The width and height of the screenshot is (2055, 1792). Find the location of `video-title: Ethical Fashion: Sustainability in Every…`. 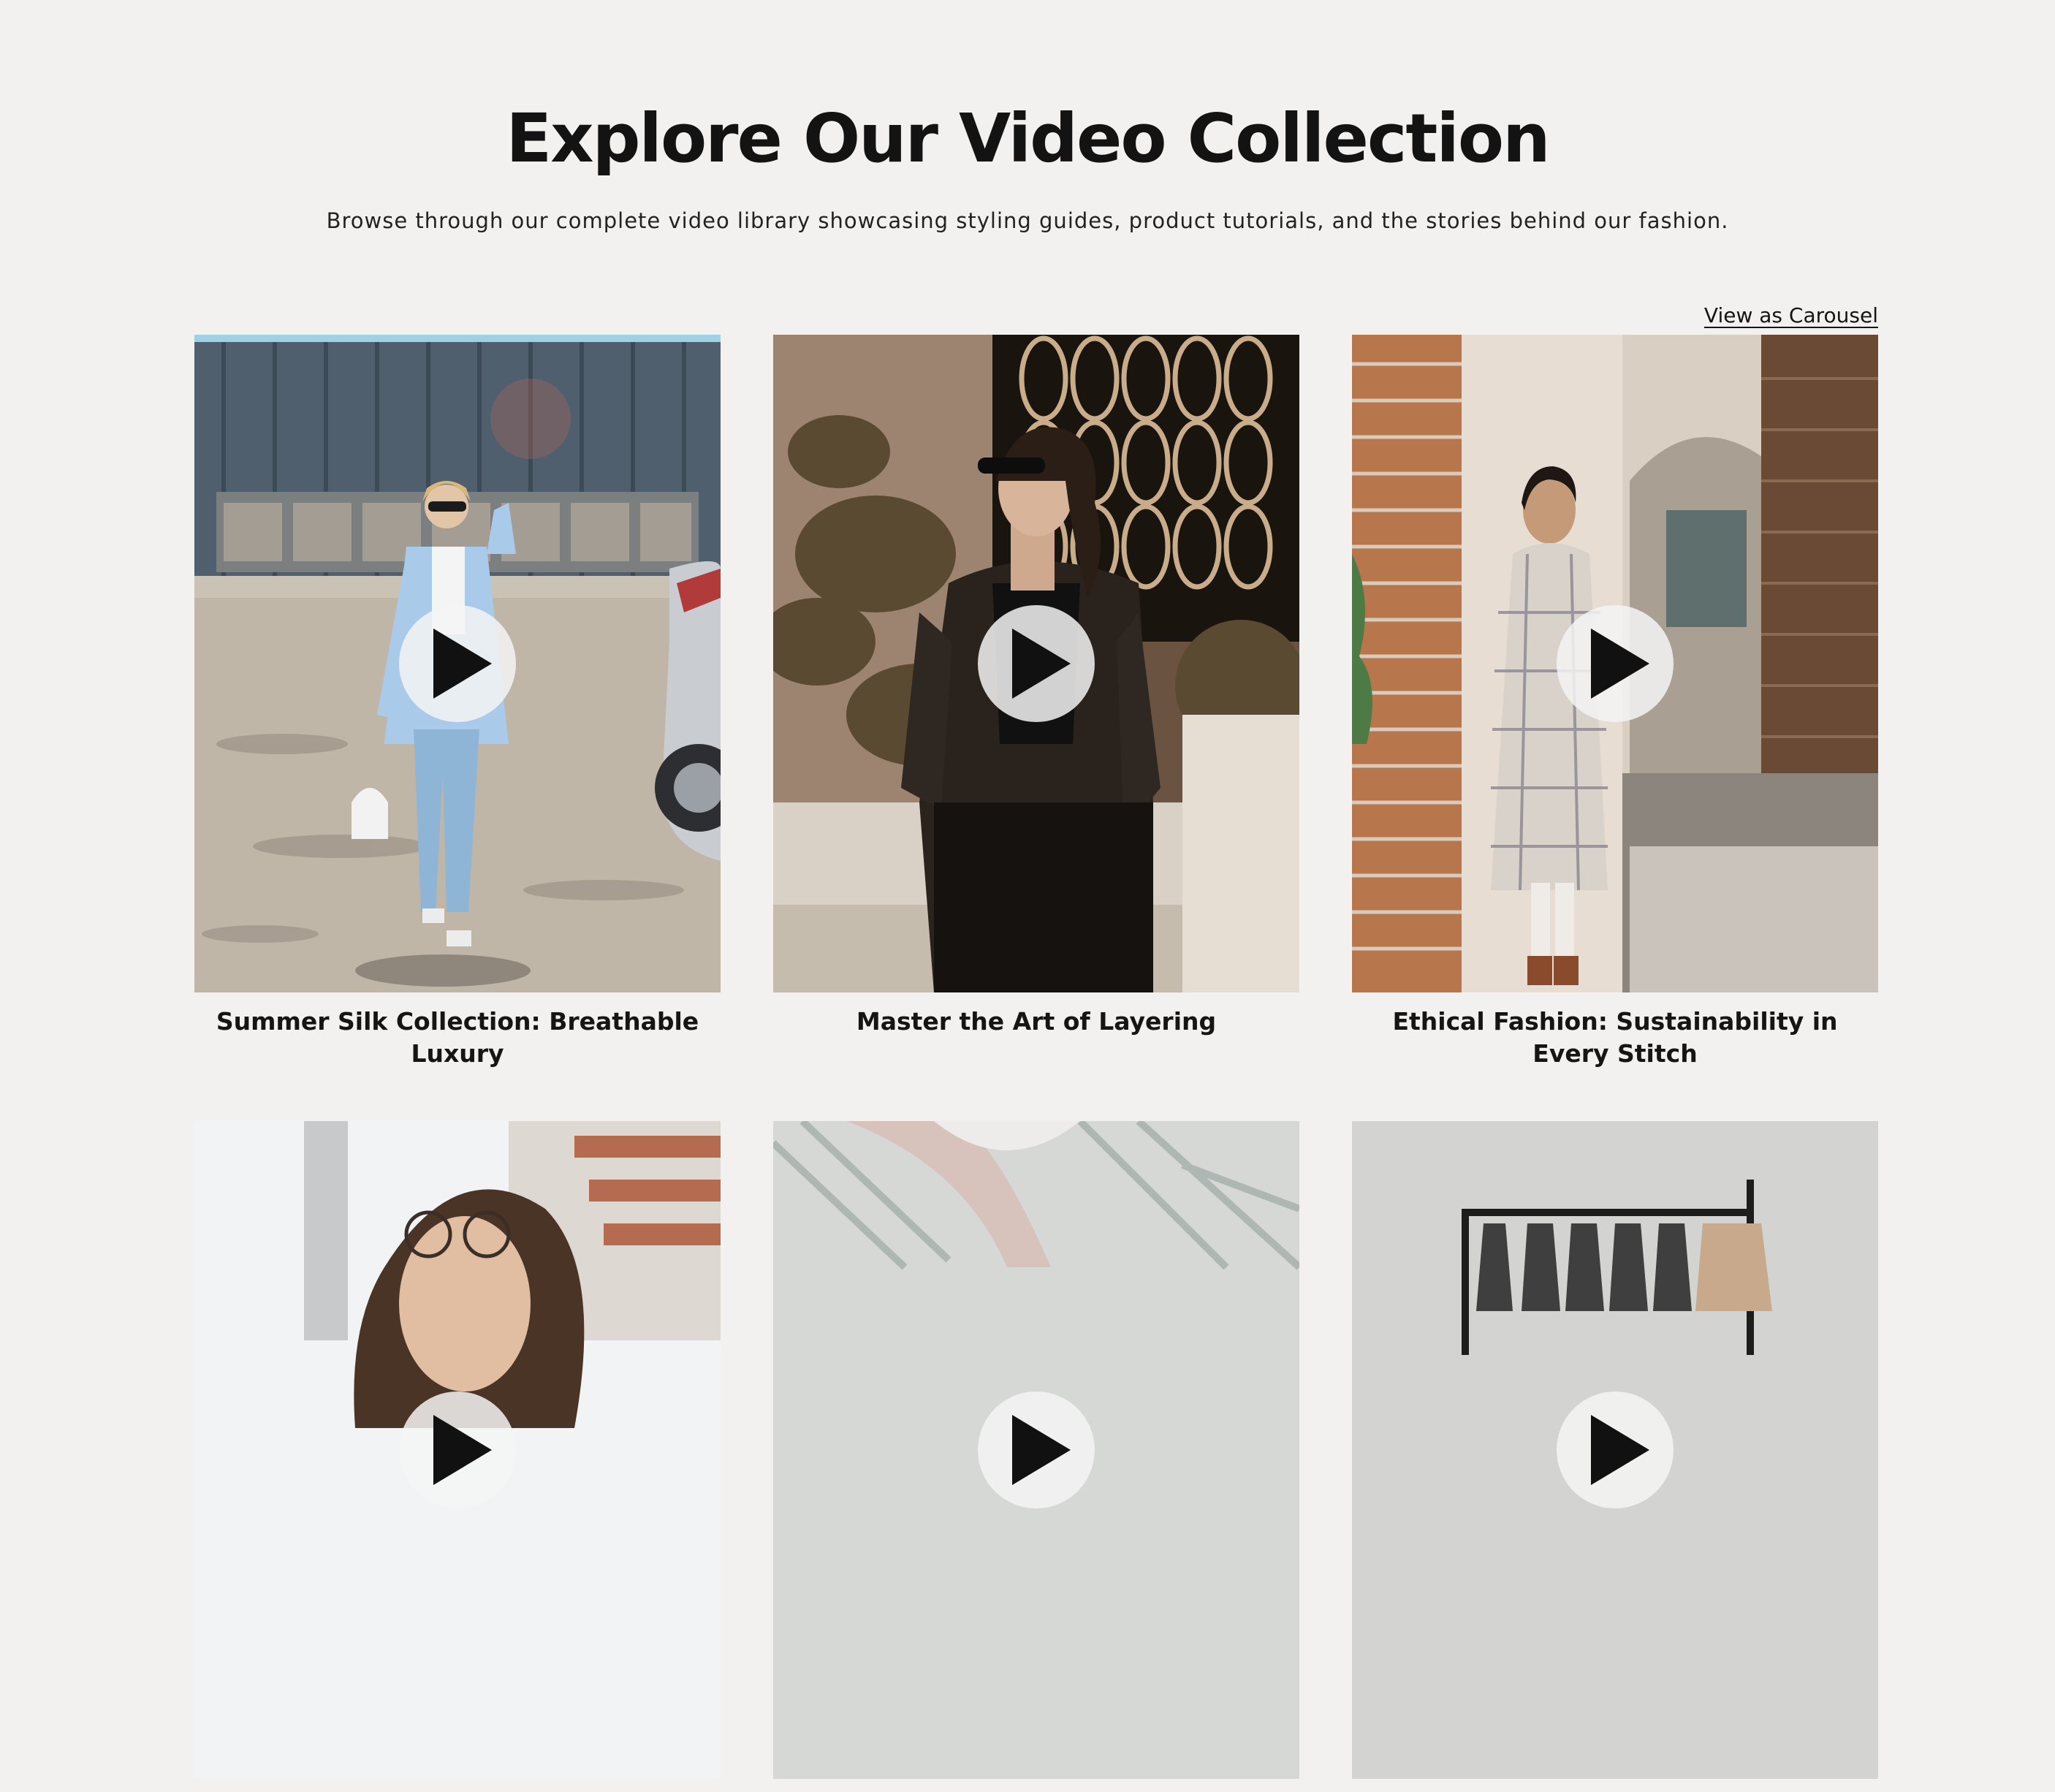

video-title: Ethical Fashion: Sustainability in Every… is located at coordinates (1615, 1038).